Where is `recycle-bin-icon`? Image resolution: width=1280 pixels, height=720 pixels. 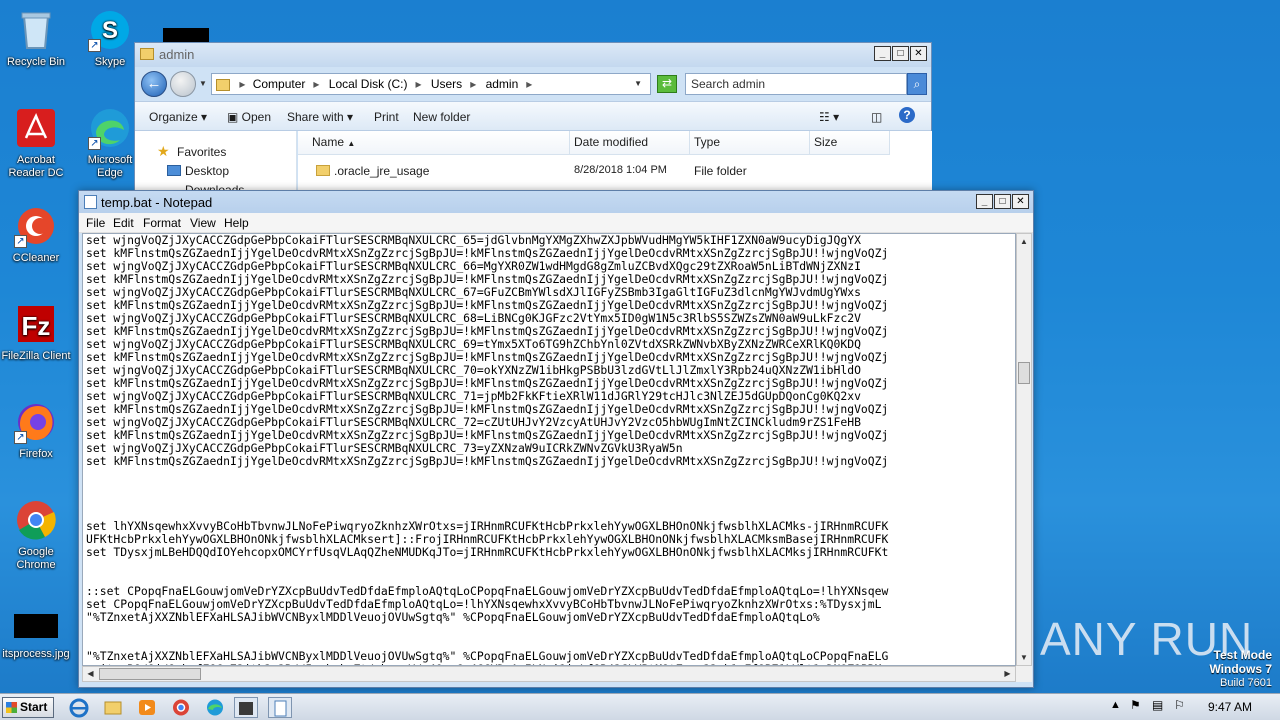
recycle-bin-icon is located at coordinates (36, 30).